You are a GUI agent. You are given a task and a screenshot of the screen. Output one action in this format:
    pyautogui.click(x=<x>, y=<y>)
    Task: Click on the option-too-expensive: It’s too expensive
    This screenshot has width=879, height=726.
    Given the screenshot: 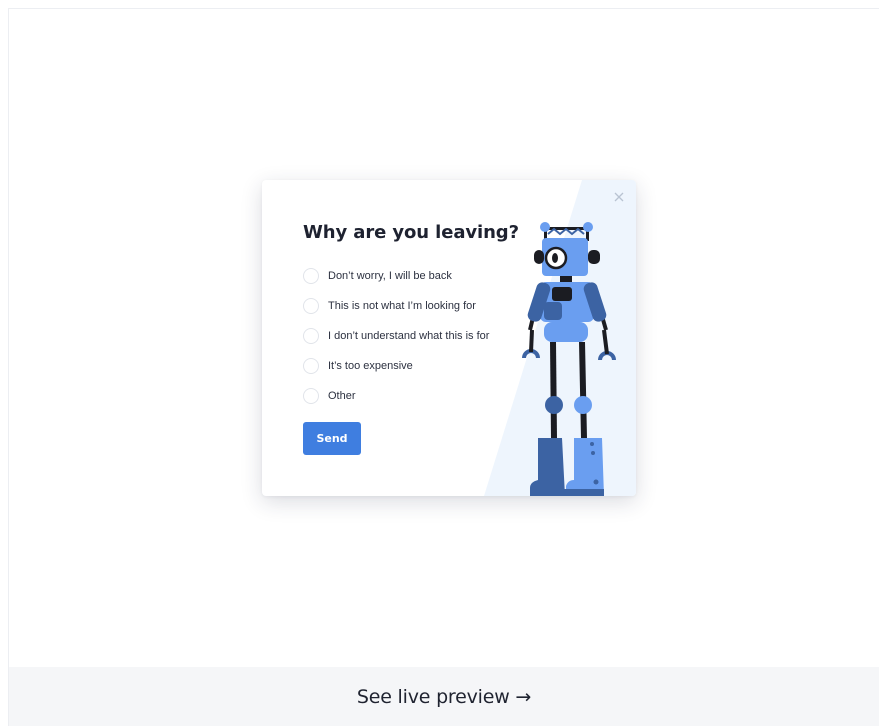 What is the action you would take?
    pyautogui.click(x=396, y=366)
    